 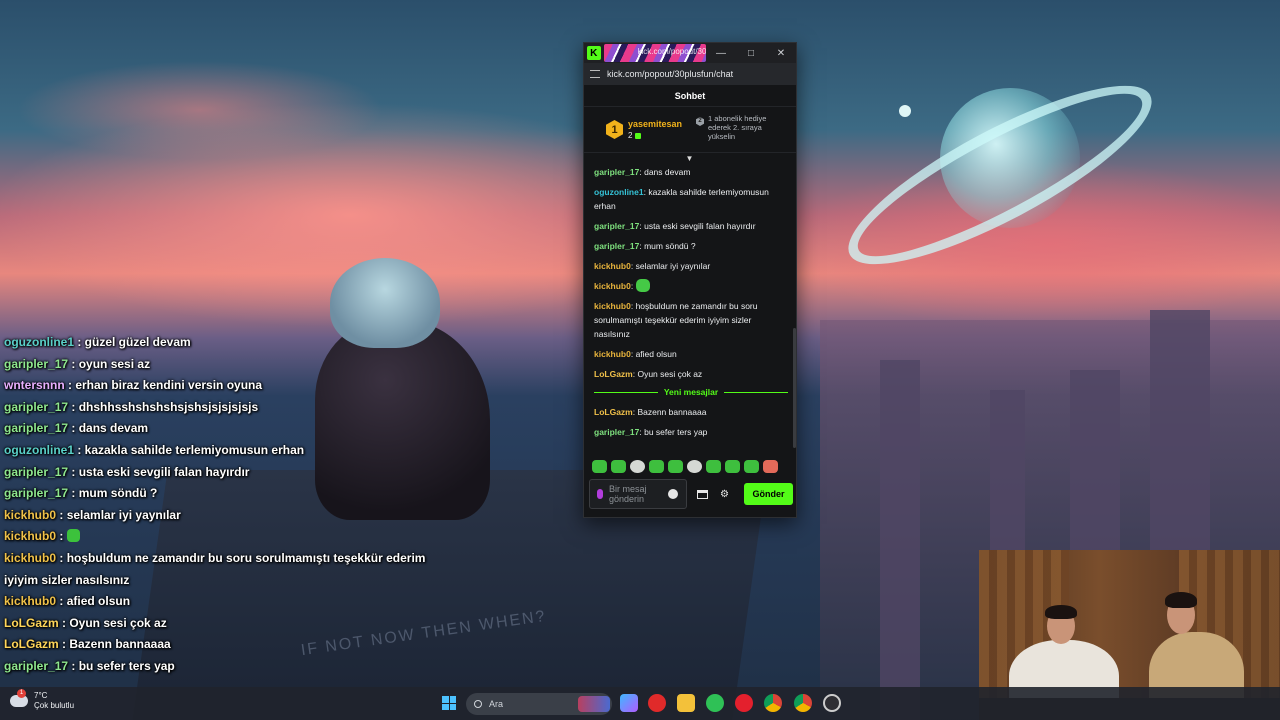 I want to click on store-icon, so click(x=702, y=494).